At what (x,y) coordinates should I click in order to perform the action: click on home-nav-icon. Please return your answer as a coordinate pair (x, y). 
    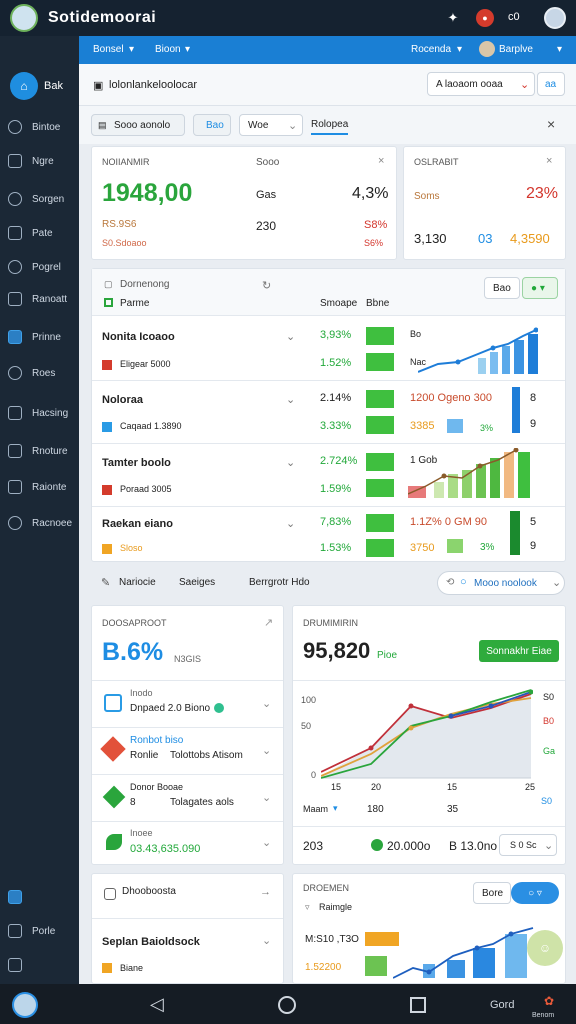
    Looking at the image, I should click on (287, 1005).